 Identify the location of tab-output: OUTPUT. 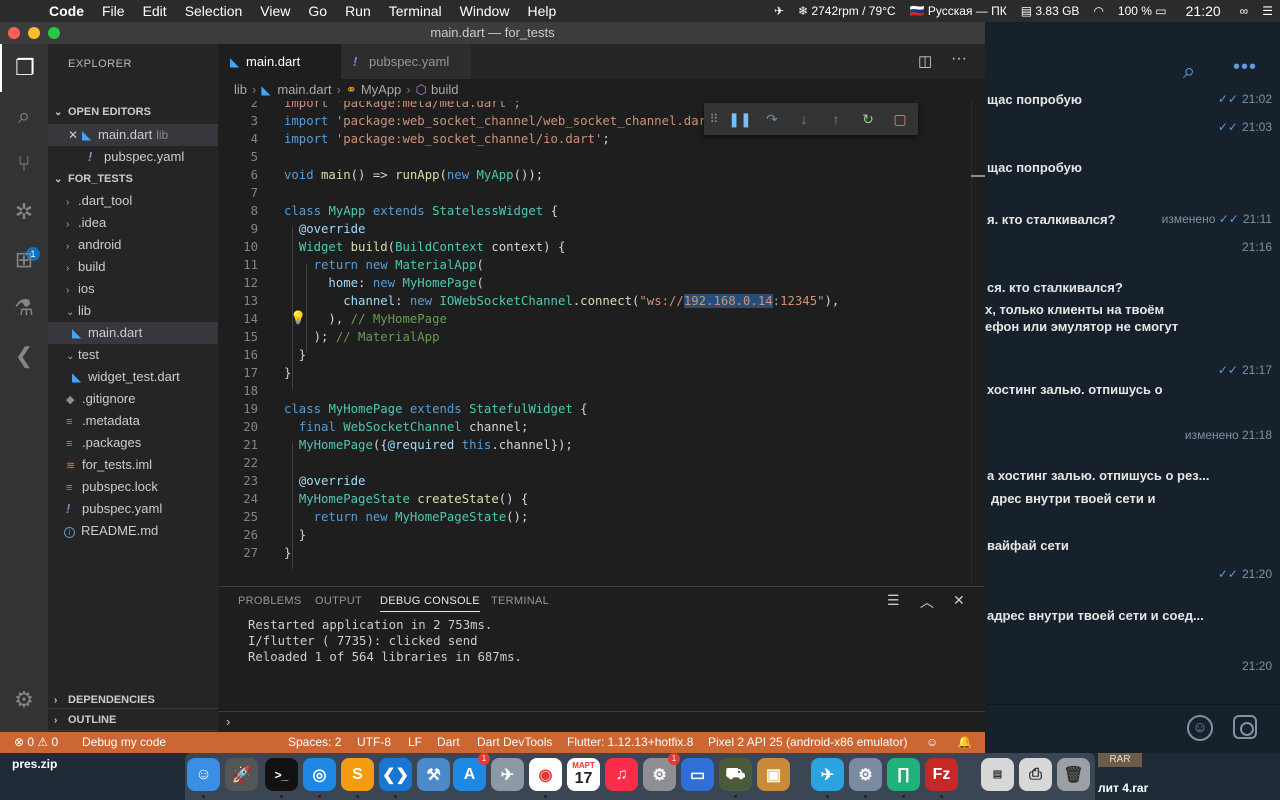
(338, 601).